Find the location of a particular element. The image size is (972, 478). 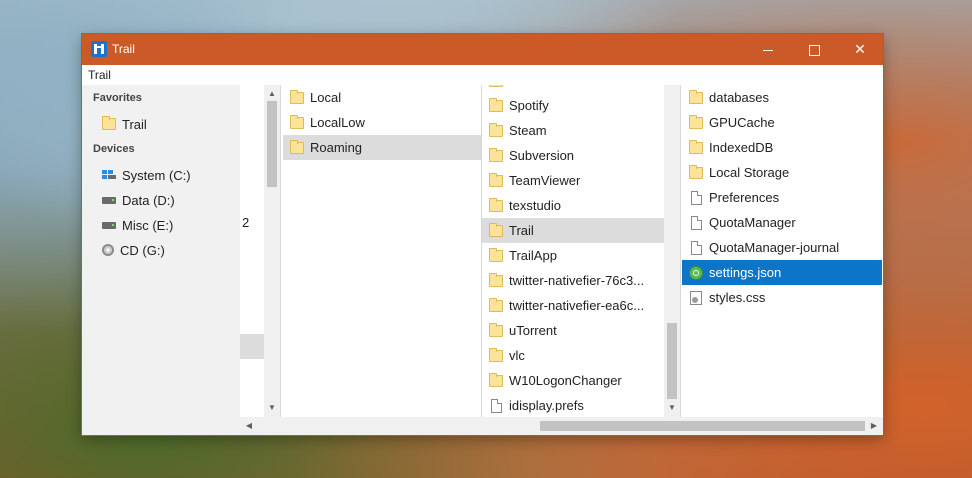

devices-header: Devices is located at coordinates (114, 149).